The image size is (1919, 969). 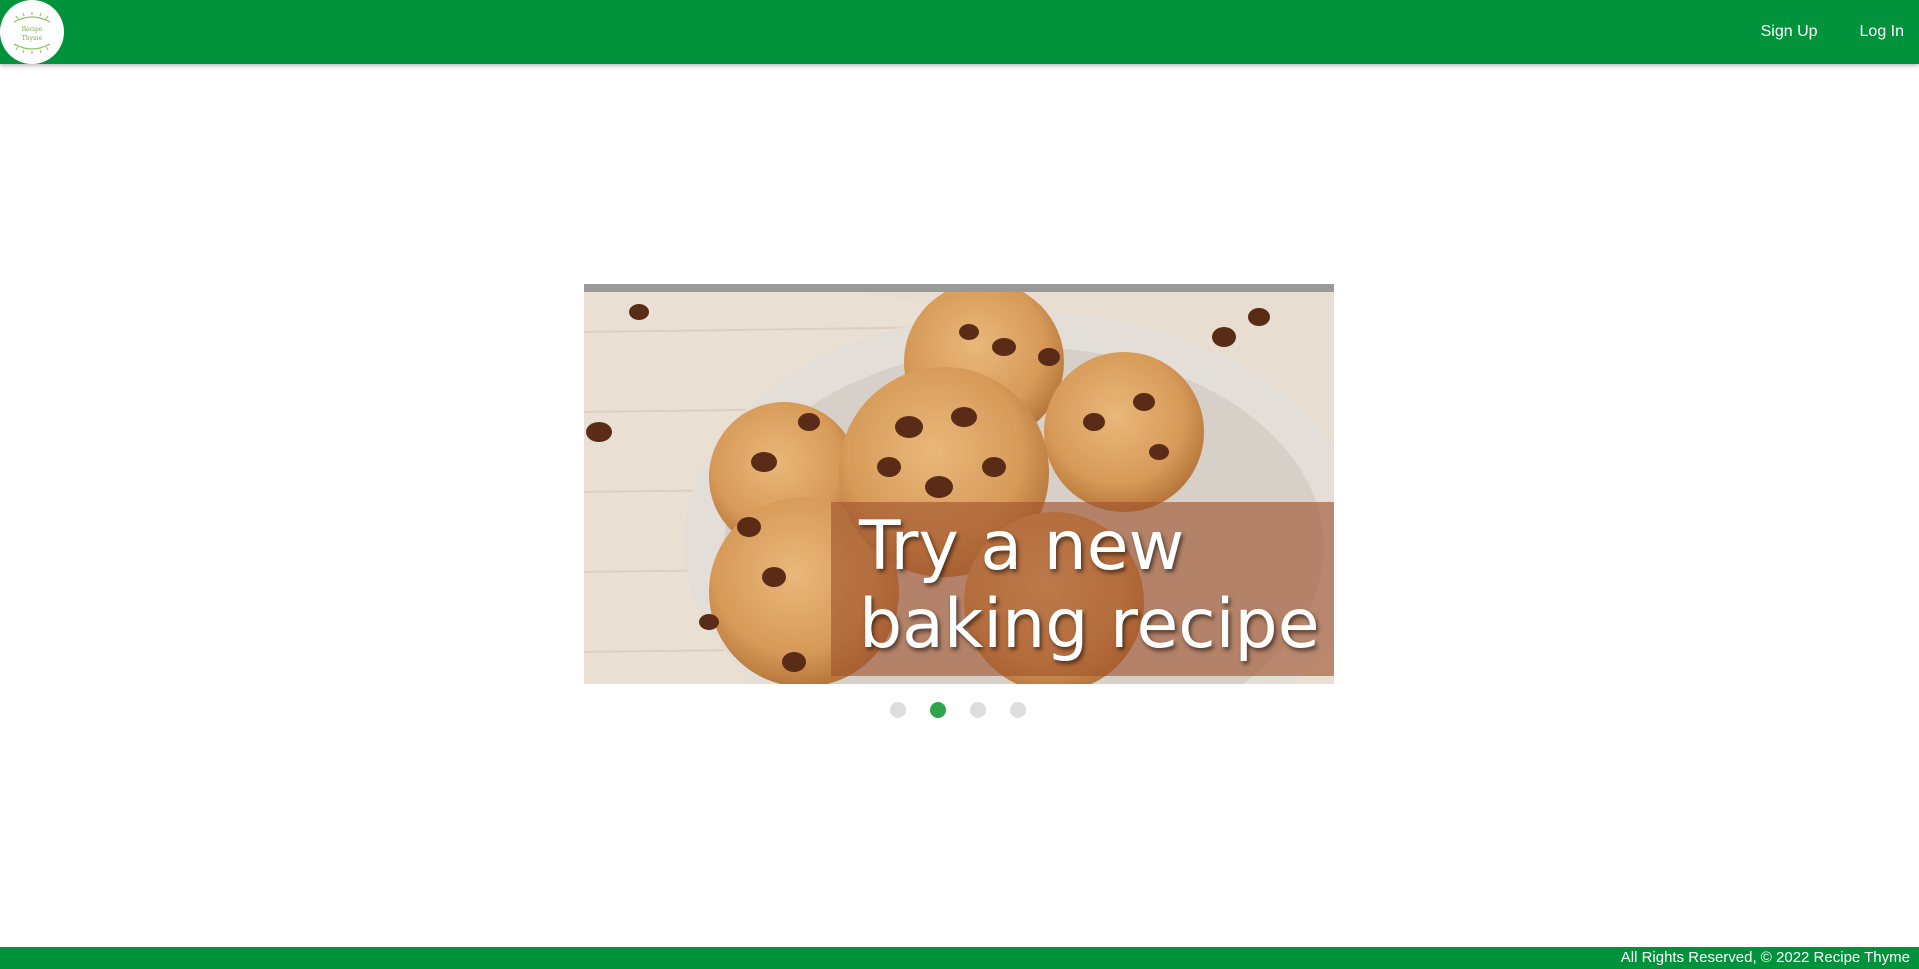 I want to click on logo-text-bottom: Thyme, so click(x=32, y=38).